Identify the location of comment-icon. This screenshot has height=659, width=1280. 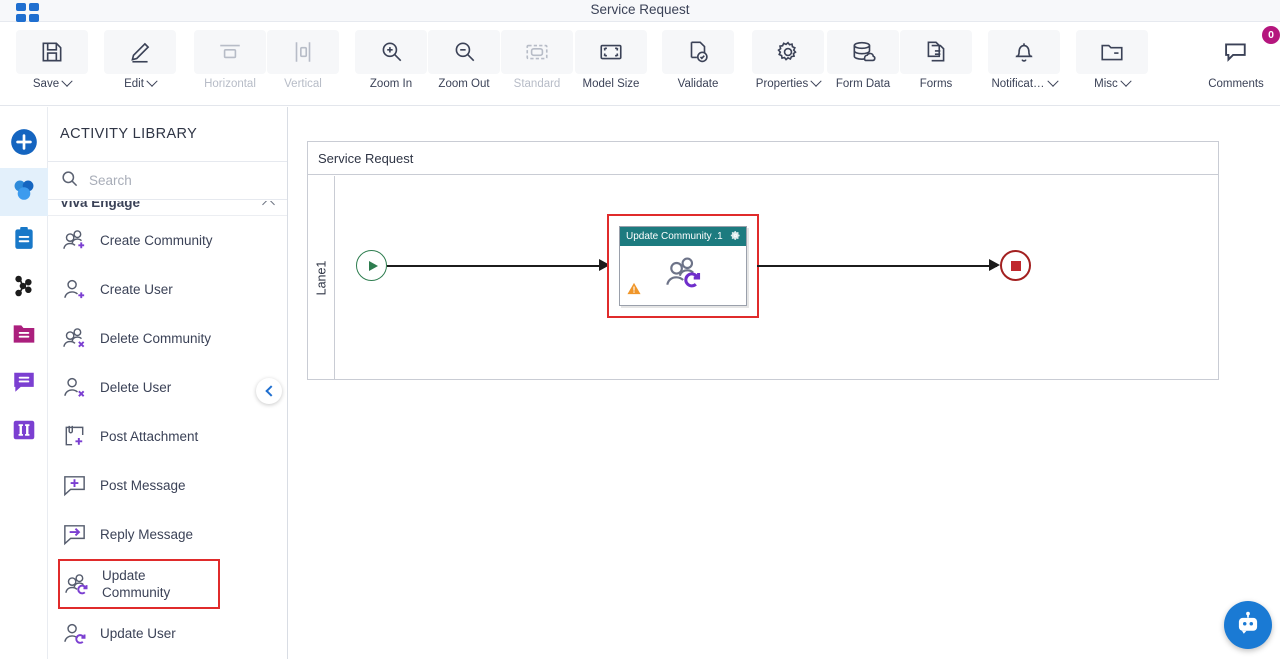
(1236, 52).